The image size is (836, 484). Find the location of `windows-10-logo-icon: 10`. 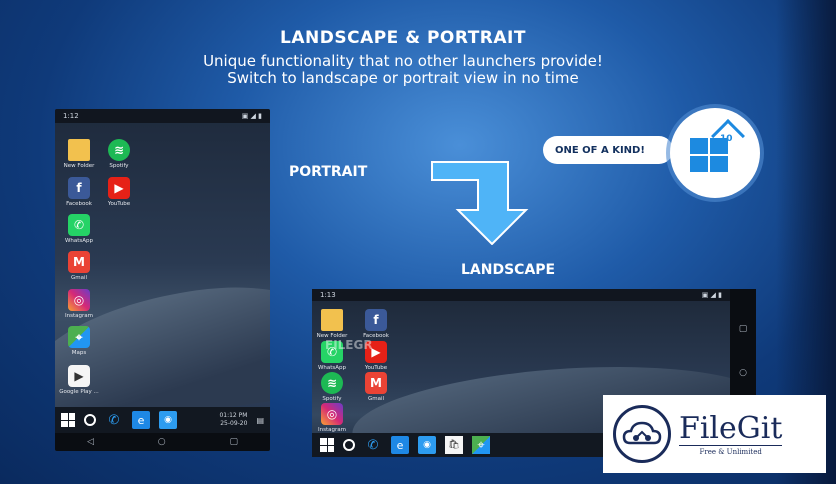

windows-10-logo-icon: 10 is located at coordinates (717, 147).